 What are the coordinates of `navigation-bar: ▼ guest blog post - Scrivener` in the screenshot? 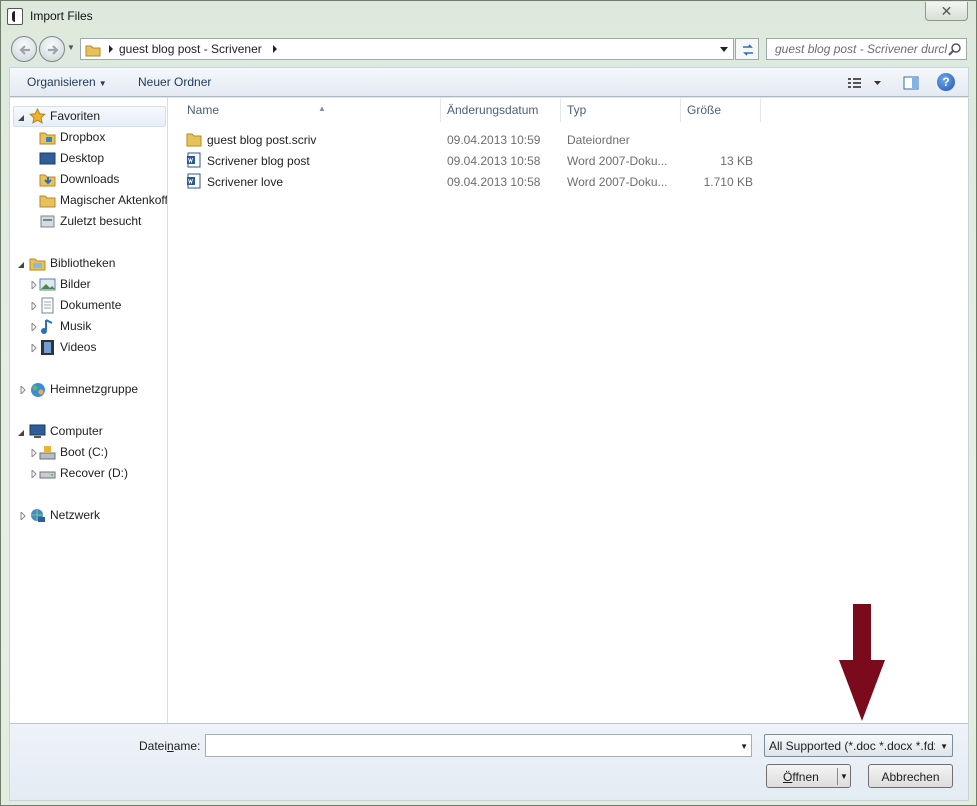 It's located at (488, 49).